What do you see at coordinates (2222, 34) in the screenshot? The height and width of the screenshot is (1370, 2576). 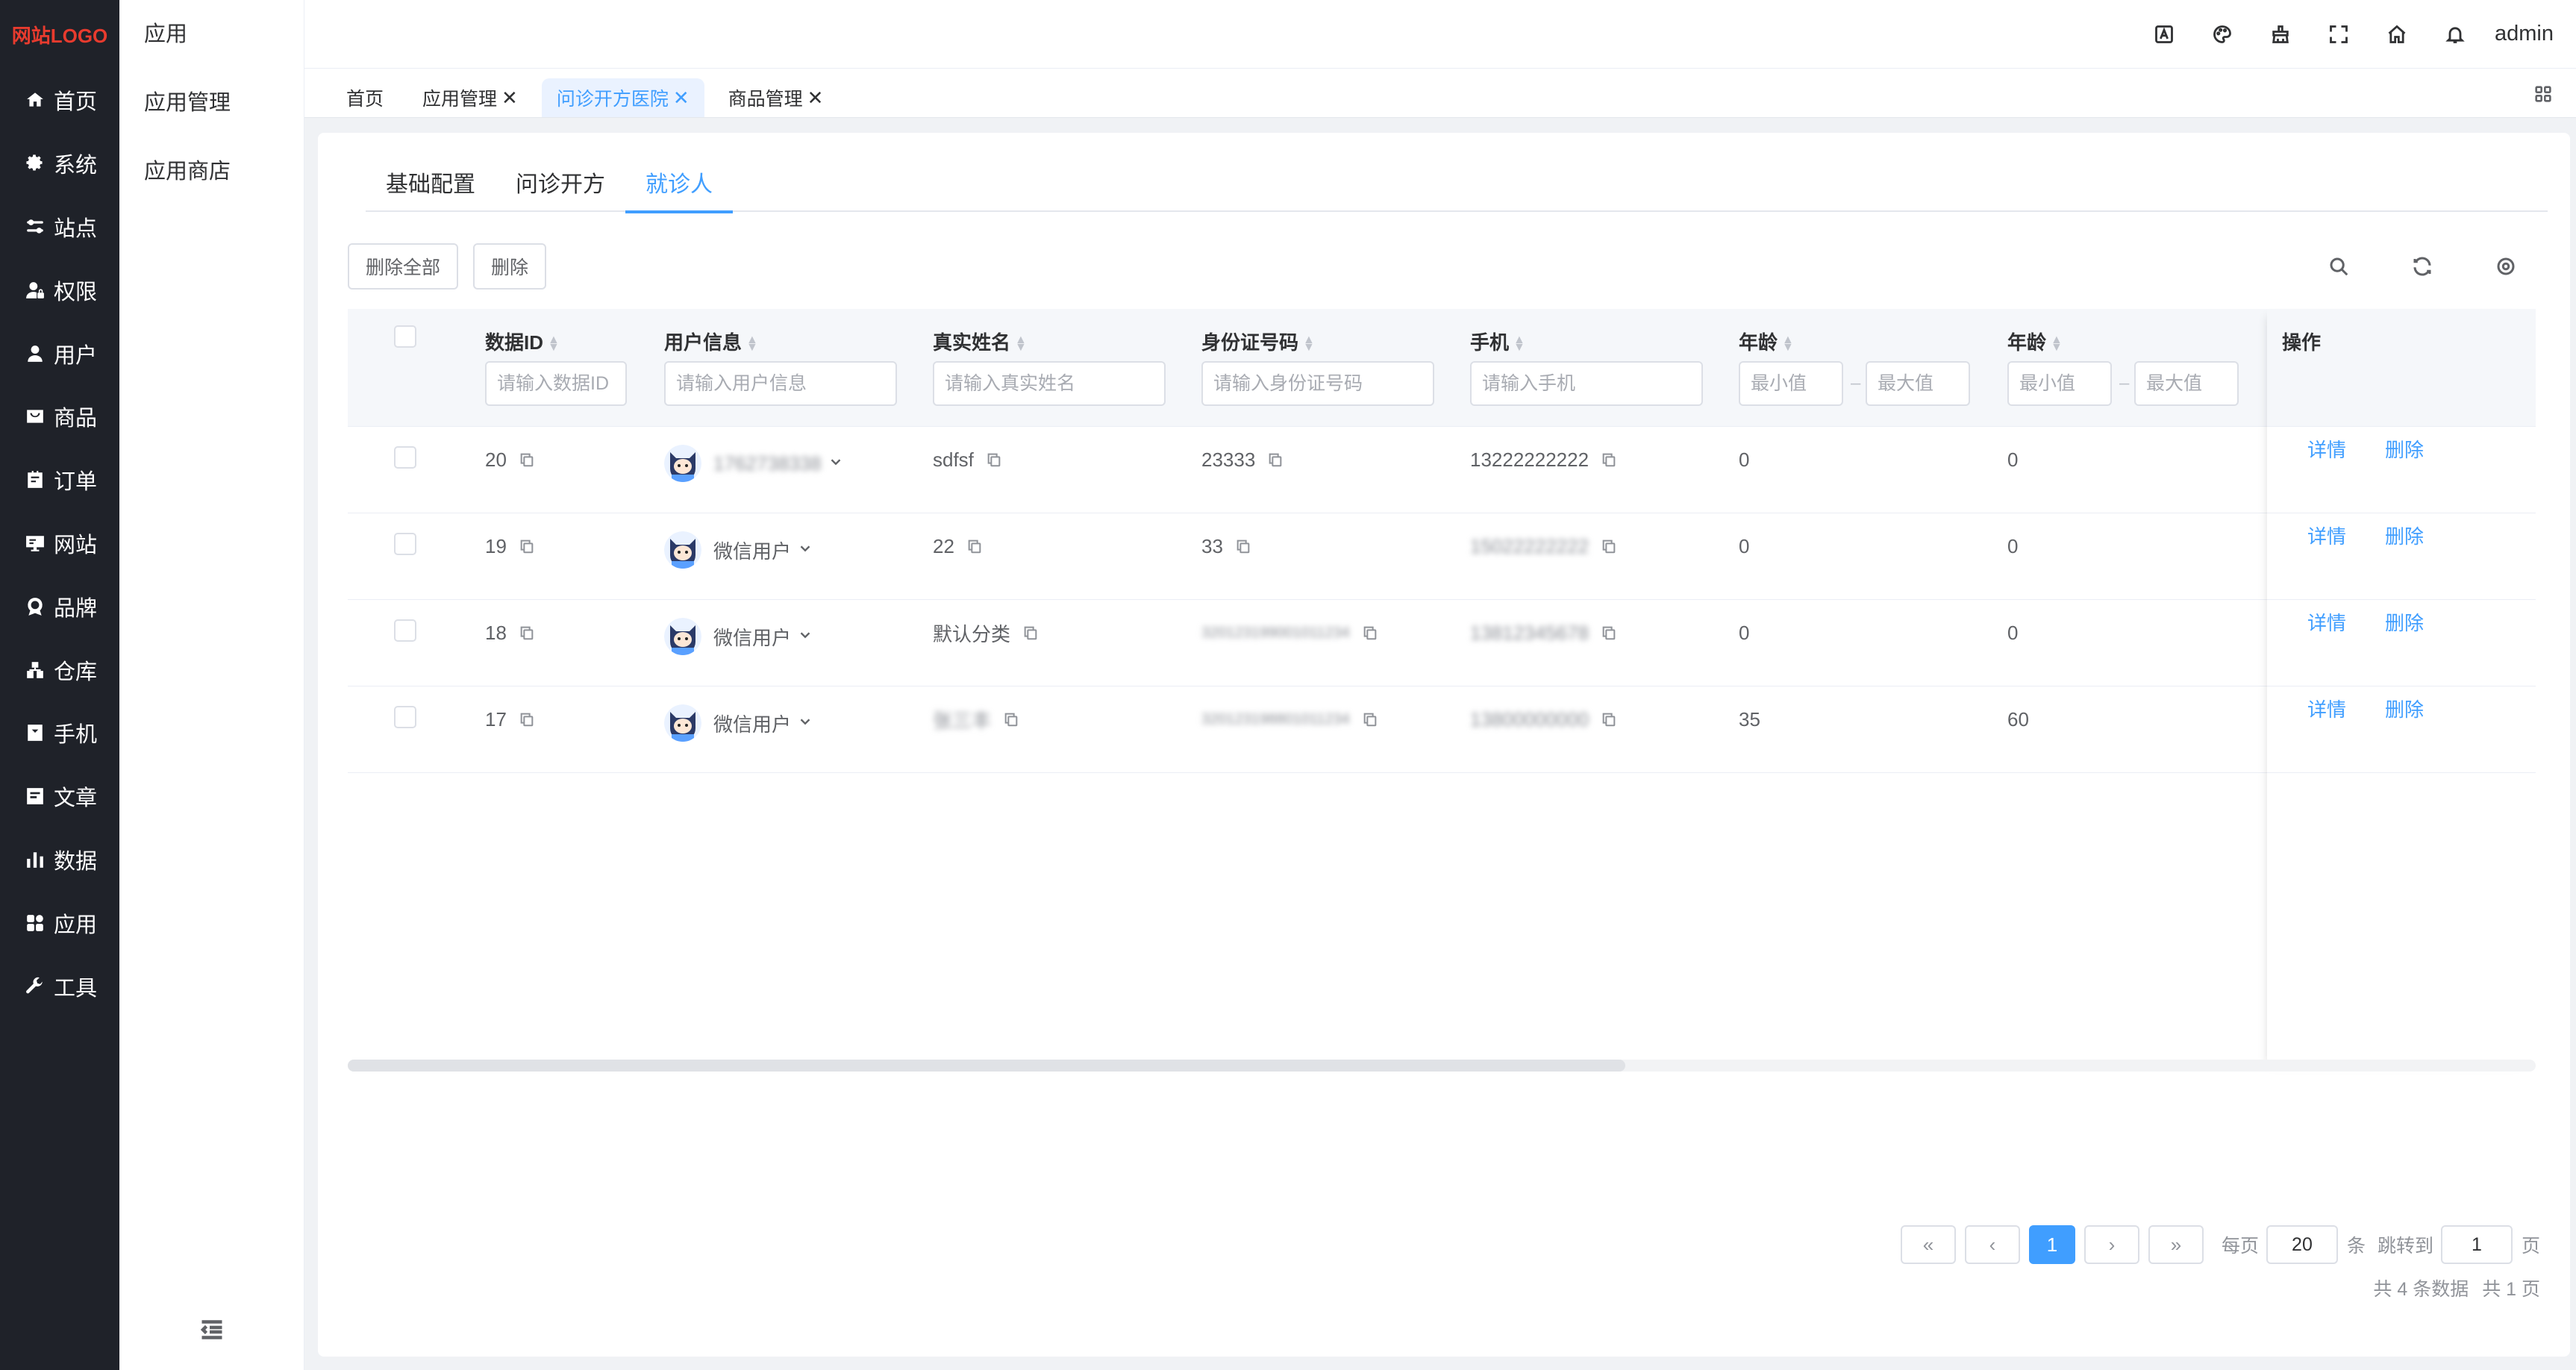 I see `palette-icon` at bounding box center [2222, 34].